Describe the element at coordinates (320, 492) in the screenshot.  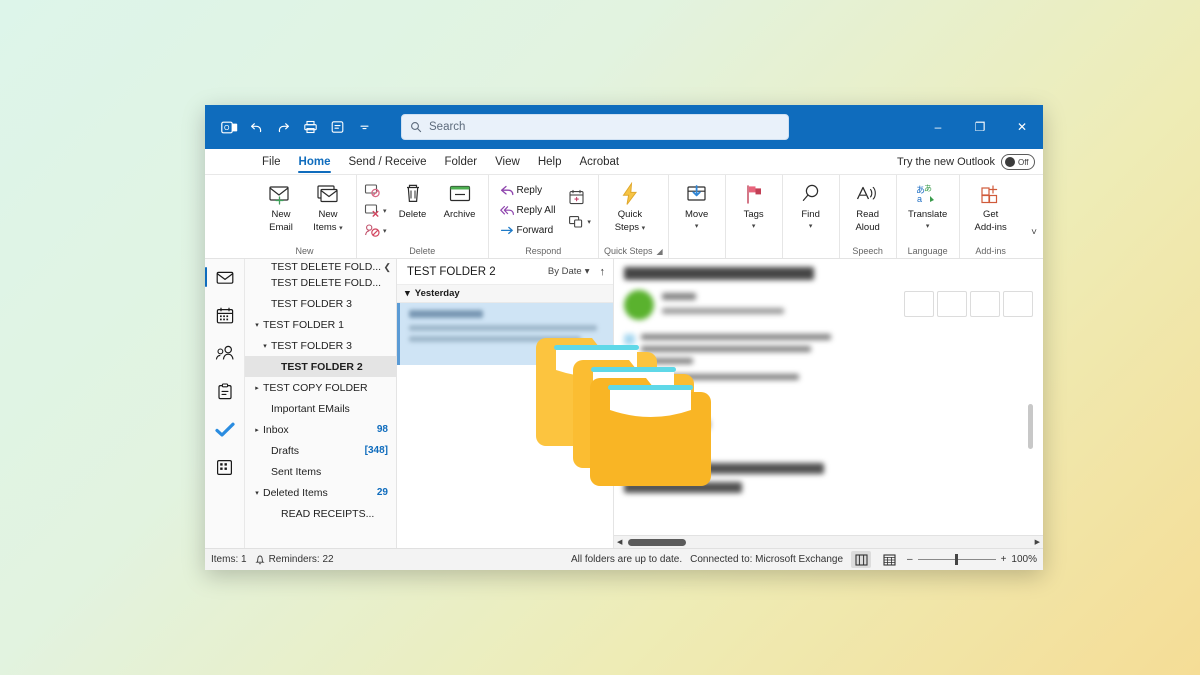
I see `folder-item-deleted-items: ▾ Deleted Items 29` at that location.